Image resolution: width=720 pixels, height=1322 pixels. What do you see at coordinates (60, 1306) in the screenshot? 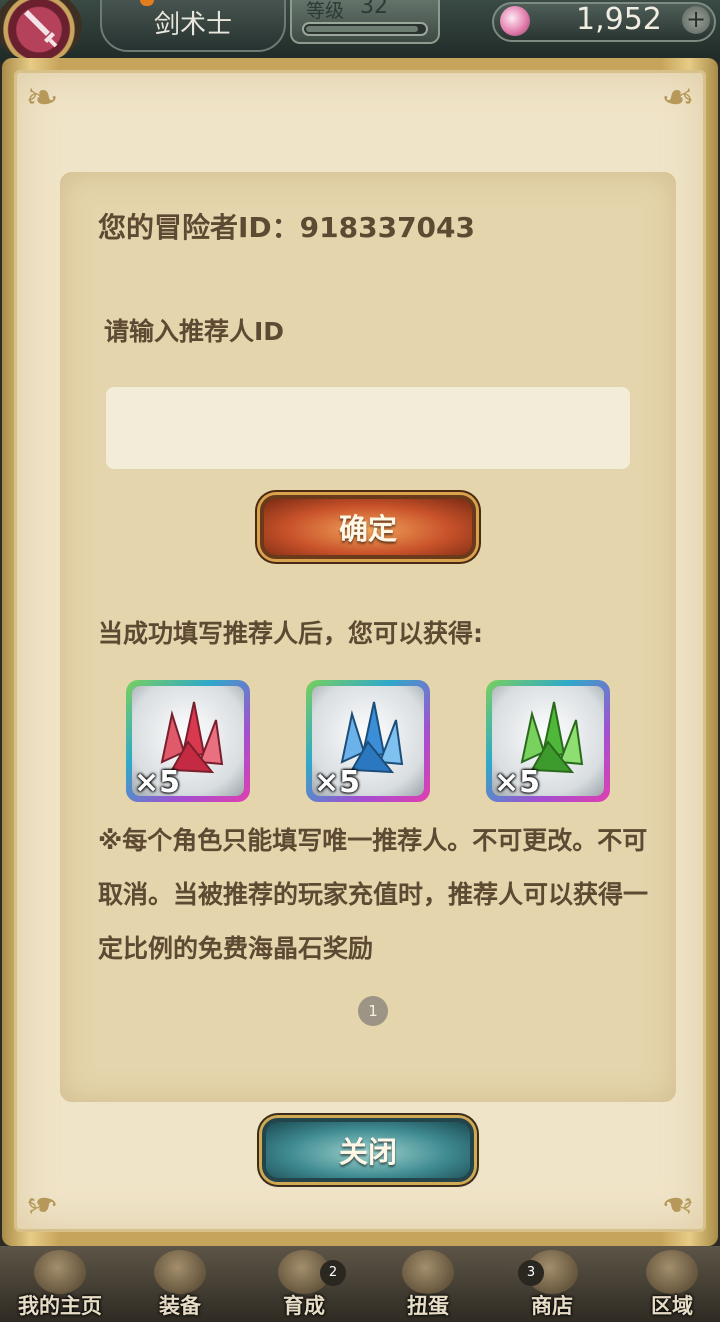
I see `nav-label: 我的主页` at bounding box center [60, 1306].